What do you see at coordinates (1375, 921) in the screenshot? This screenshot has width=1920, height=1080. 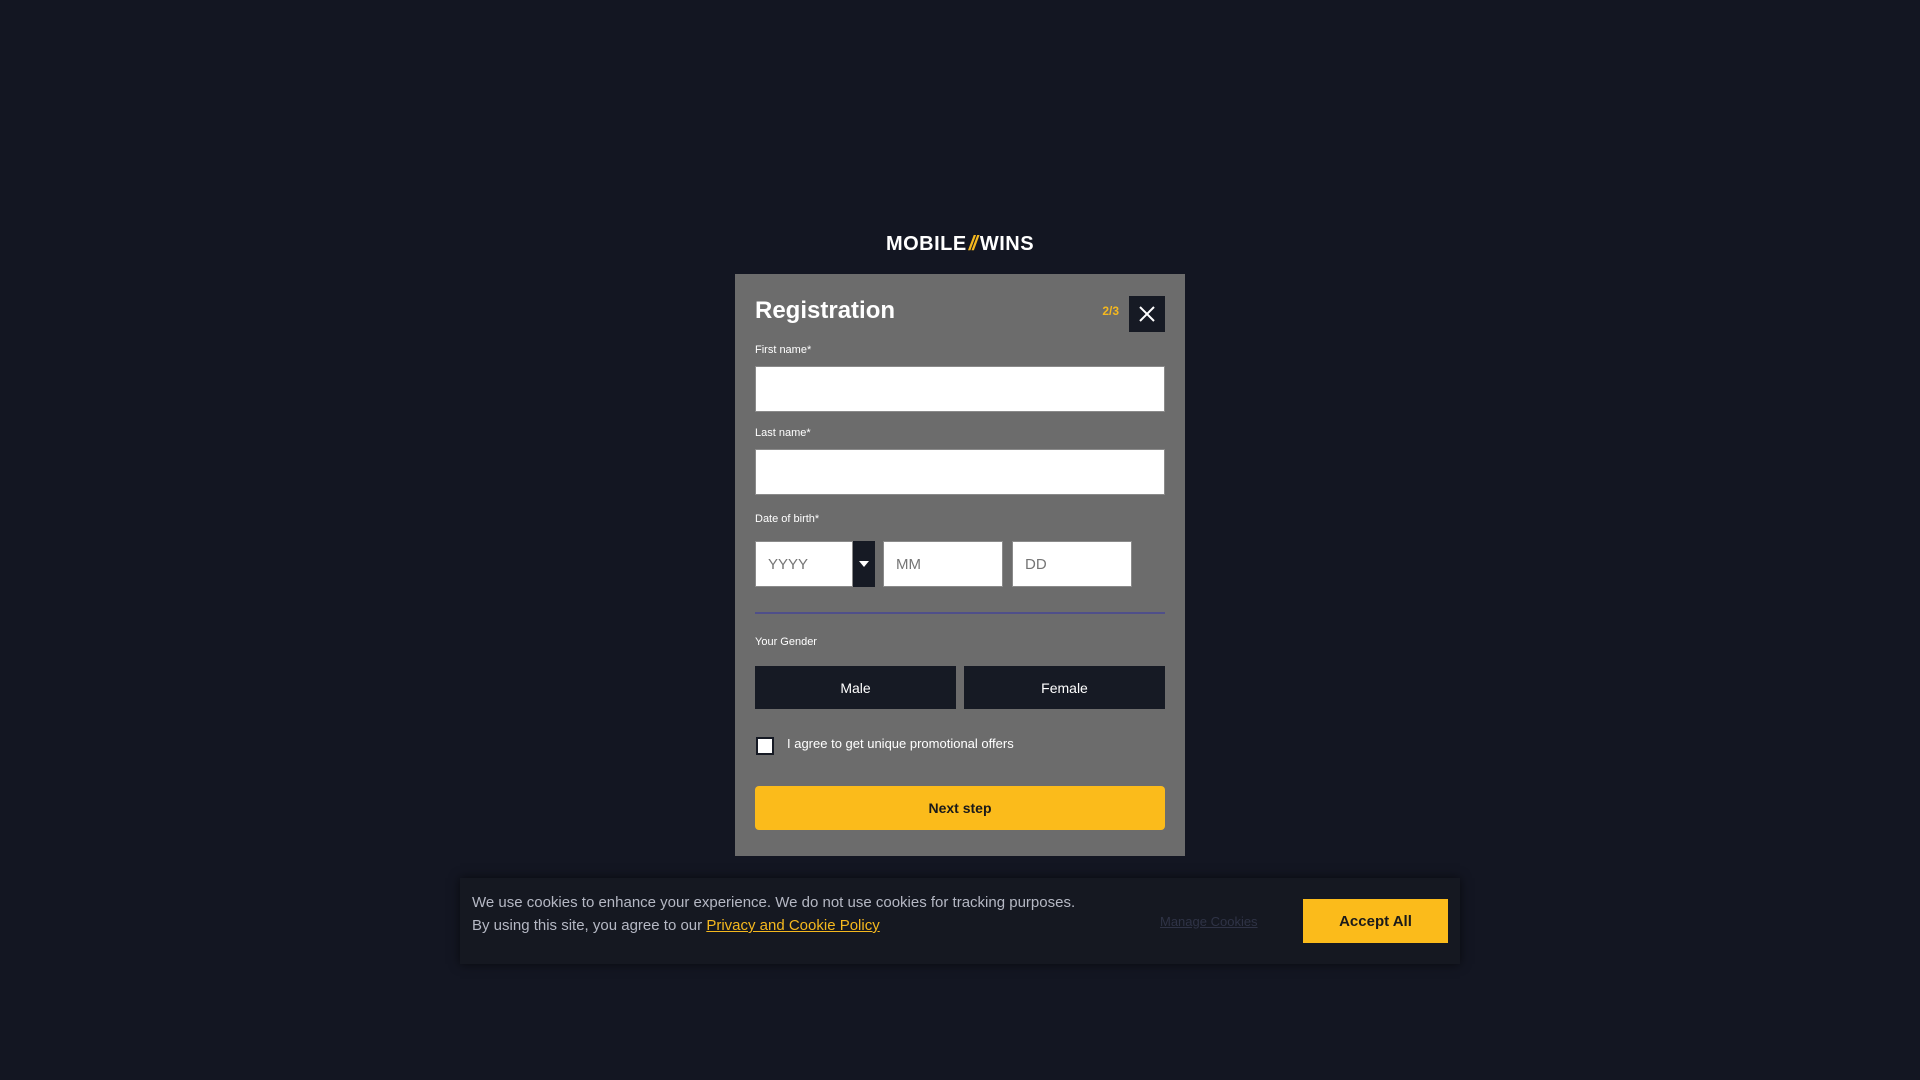 I see `accept-all-button: Accept All` at bounding box center [1375, 921].